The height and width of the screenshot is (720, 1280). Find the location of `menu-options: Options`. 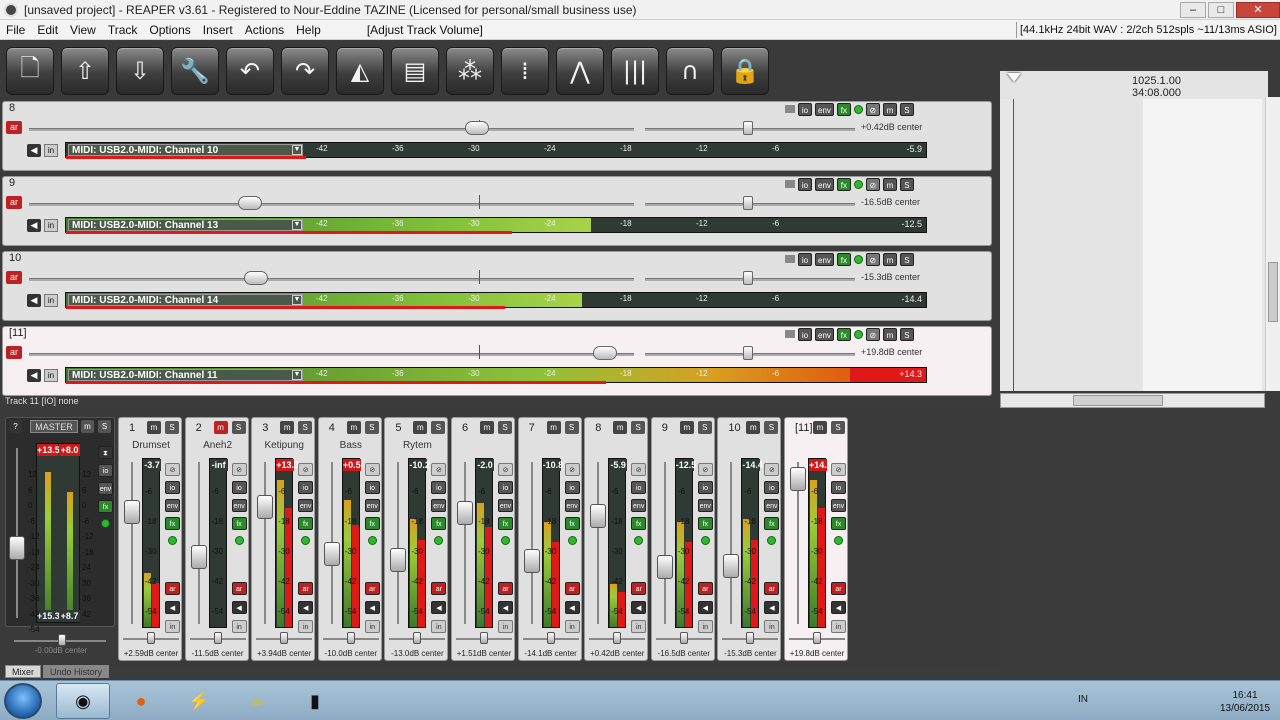

menu-options: Options is located at coordinates (169, 30).